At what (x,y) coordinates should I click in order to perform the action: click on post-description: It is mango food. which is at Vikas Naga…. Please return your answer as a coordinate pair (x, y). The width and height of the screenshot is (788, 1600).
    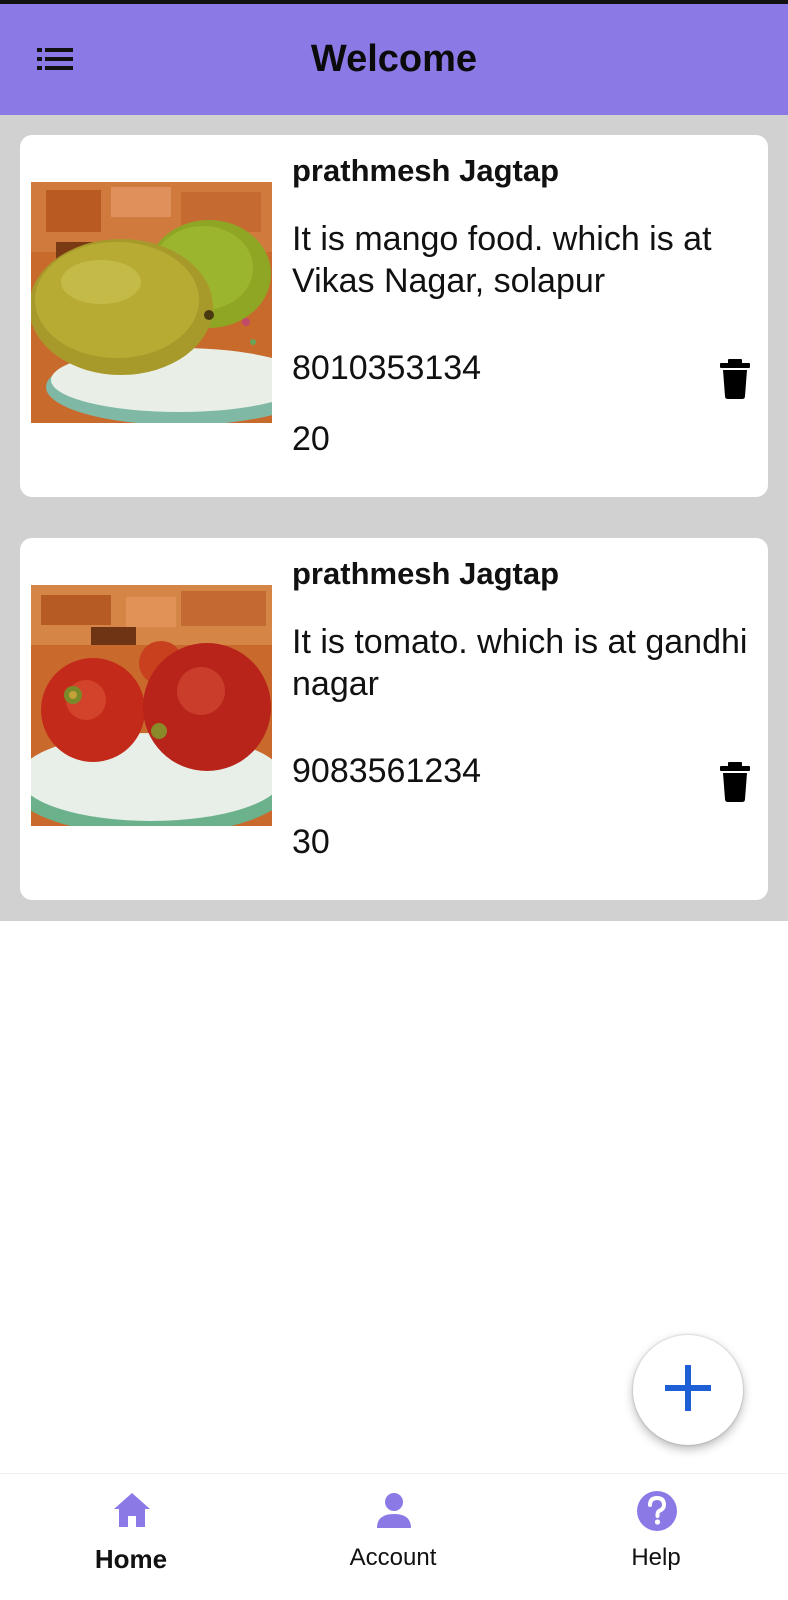
    Looking at the image, I should click on (502, 260).